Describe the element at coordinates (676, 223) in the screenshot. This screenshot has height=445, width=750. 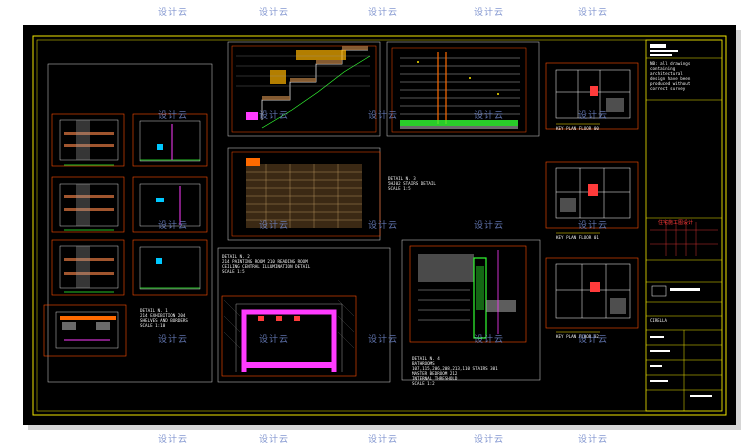
I see `side-chinese-label: 住宅施工图设计` at that location.